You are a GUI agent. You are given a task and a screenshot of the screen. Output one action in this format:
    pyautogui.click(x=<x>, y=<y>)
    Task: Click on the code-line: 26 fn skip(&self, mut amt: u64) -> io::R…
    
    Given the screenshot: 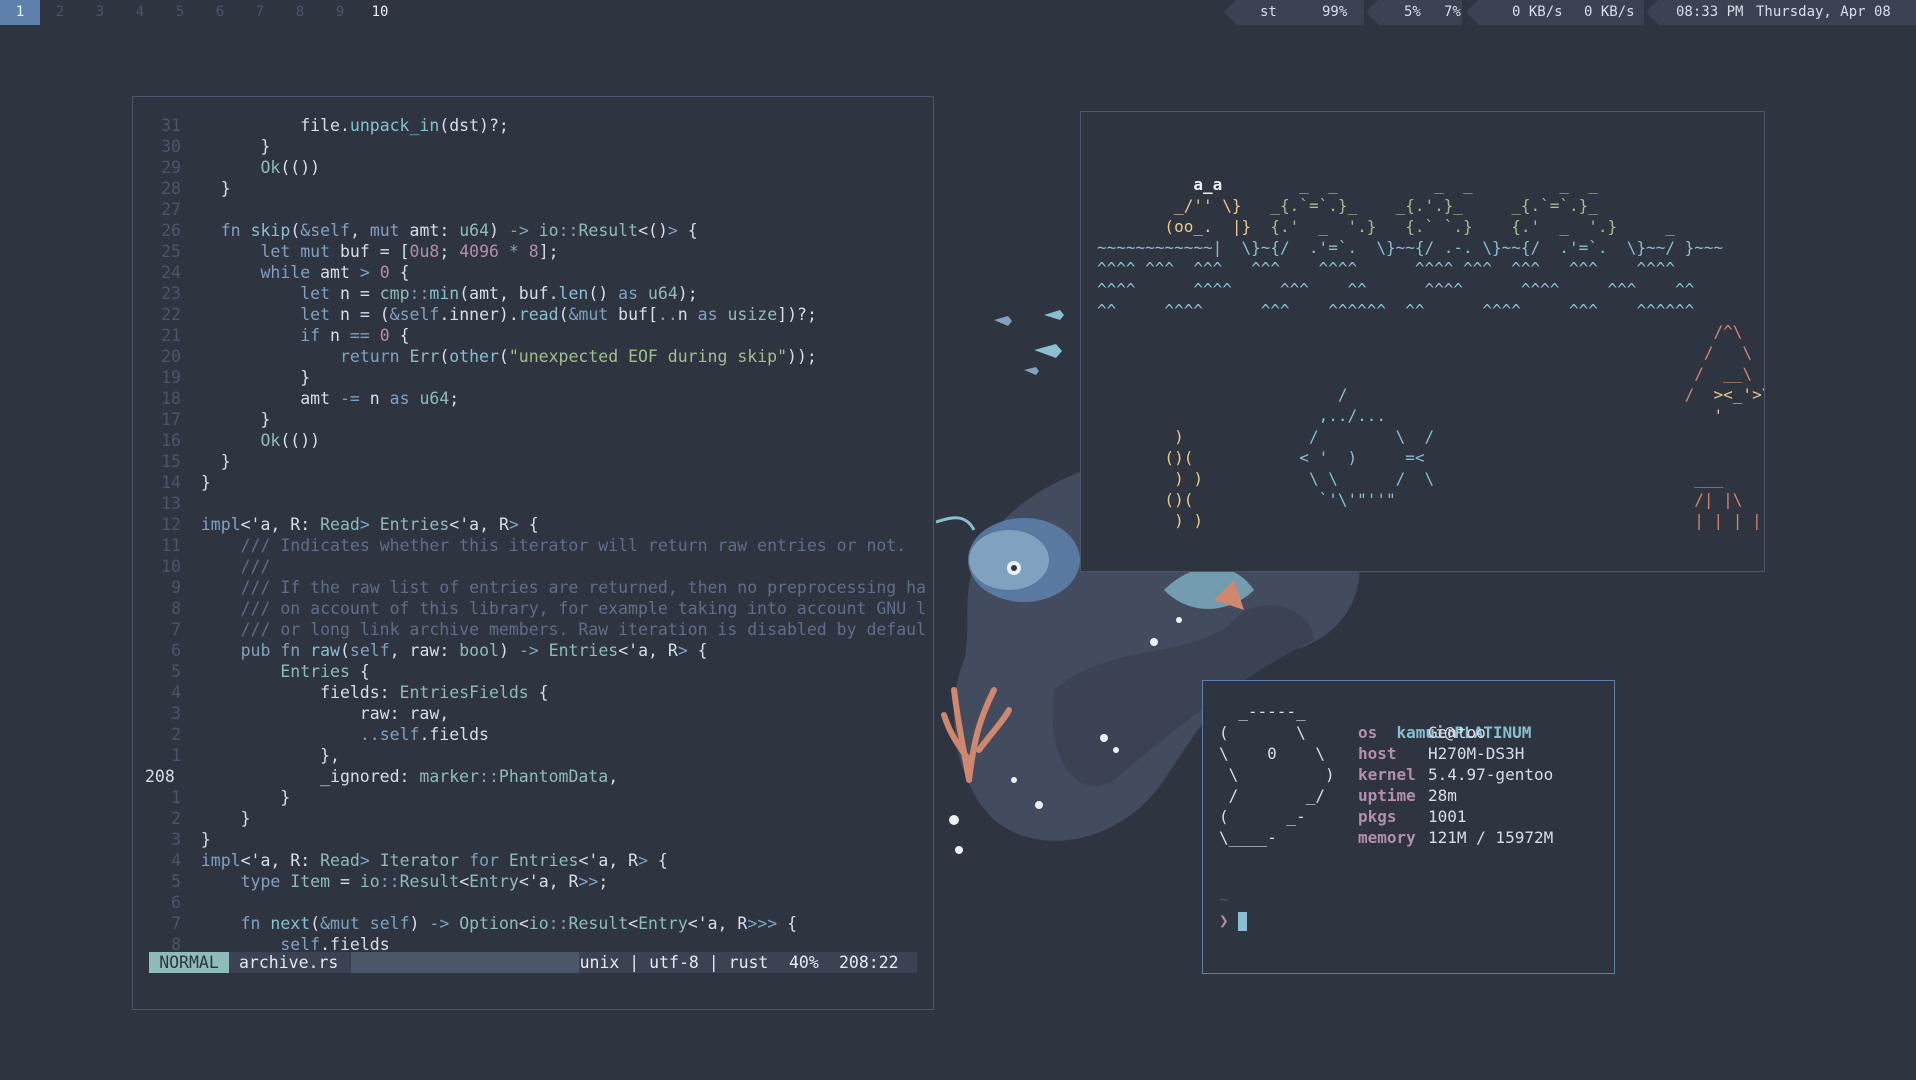 What is the action you would take?
    pyautogui.click(x=421, y=230)
    